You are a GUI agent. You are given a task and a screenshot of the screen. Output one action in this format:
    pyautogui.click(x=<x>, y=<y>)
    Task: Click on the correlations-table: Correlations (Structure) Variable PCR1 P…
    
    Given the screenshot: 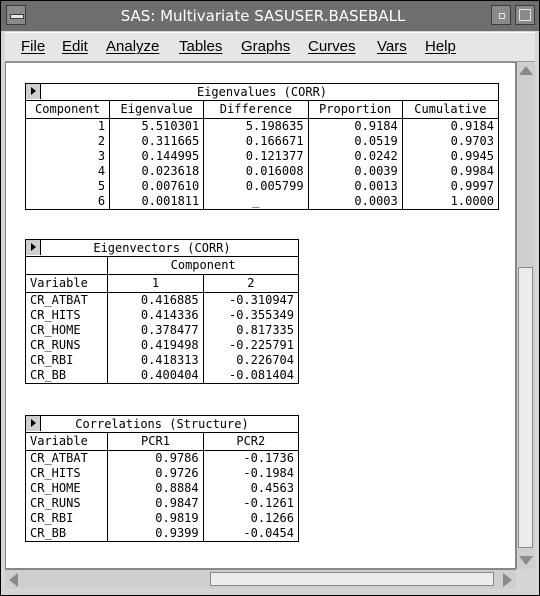 What is the action you would take?
    pyautogui.click(x=162, y=478)
    